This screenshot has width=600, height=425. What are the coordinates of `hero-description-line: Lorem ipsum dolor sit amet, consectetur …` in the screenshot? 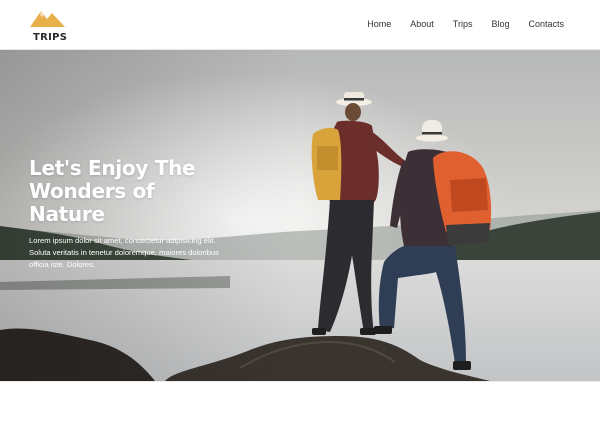 It's located at (122, 240).